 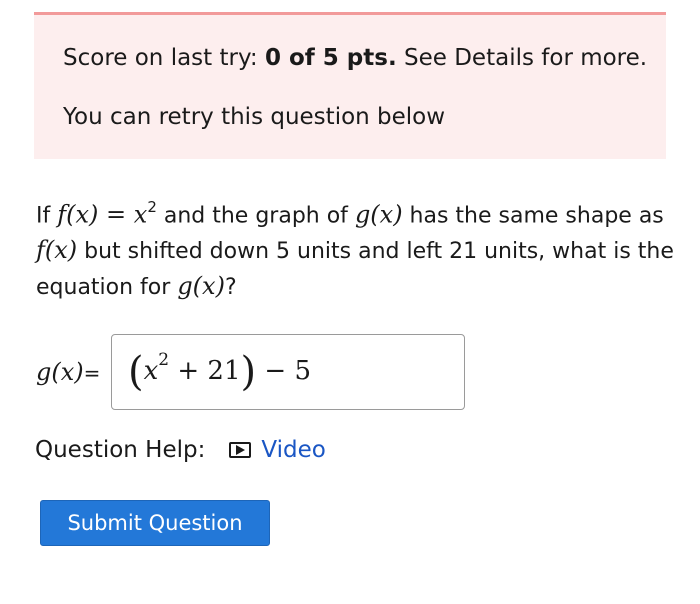 I want to click on video-link: Video, so click(x=277, y=450).